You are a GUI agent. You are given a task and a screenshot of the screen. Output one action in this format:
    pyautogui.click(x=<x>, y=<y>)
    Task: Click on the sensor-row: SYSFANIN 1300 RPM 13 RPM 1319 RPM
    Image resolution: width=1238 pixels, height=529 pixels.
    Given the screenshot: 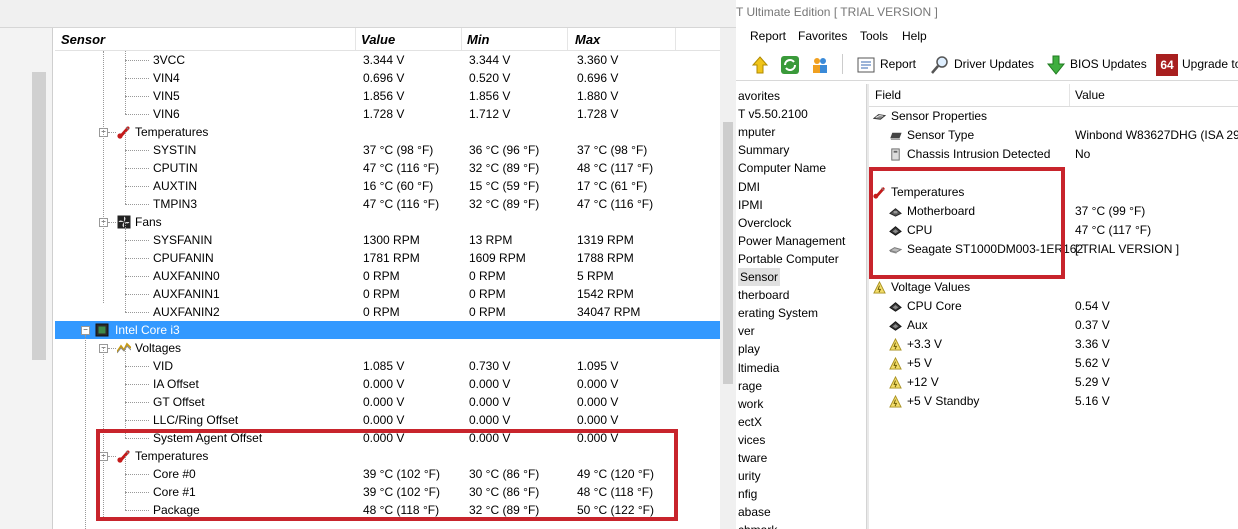 What is the action you would take?
    pyautogui.click(x=387, y=240)
    